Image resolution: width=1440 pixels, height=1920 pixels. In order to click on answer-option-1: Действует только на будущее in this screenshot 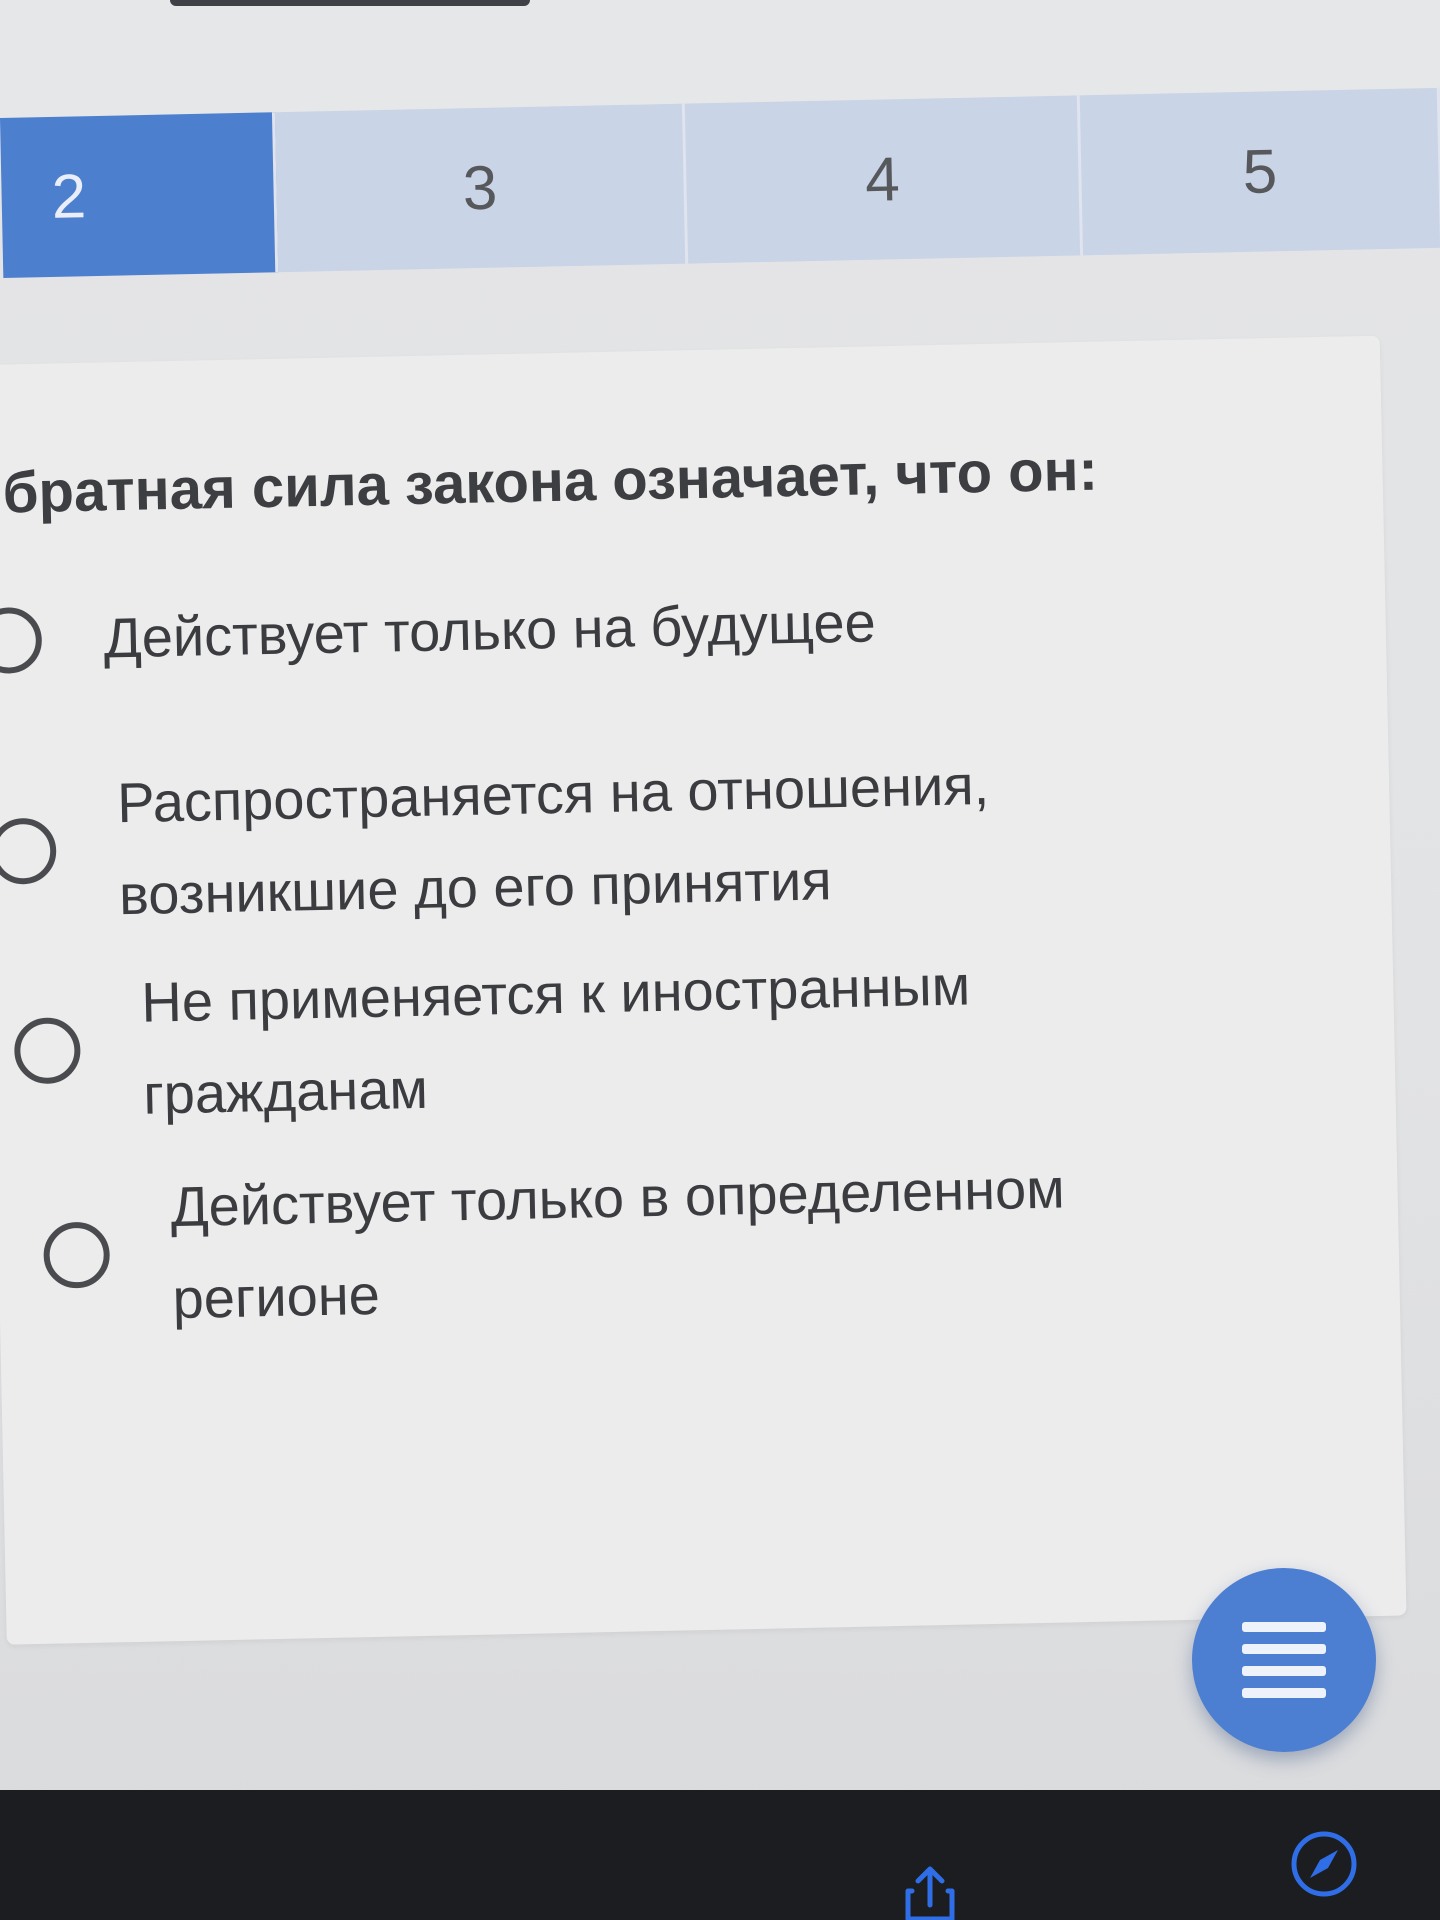, I will do `click(542, 629)`.